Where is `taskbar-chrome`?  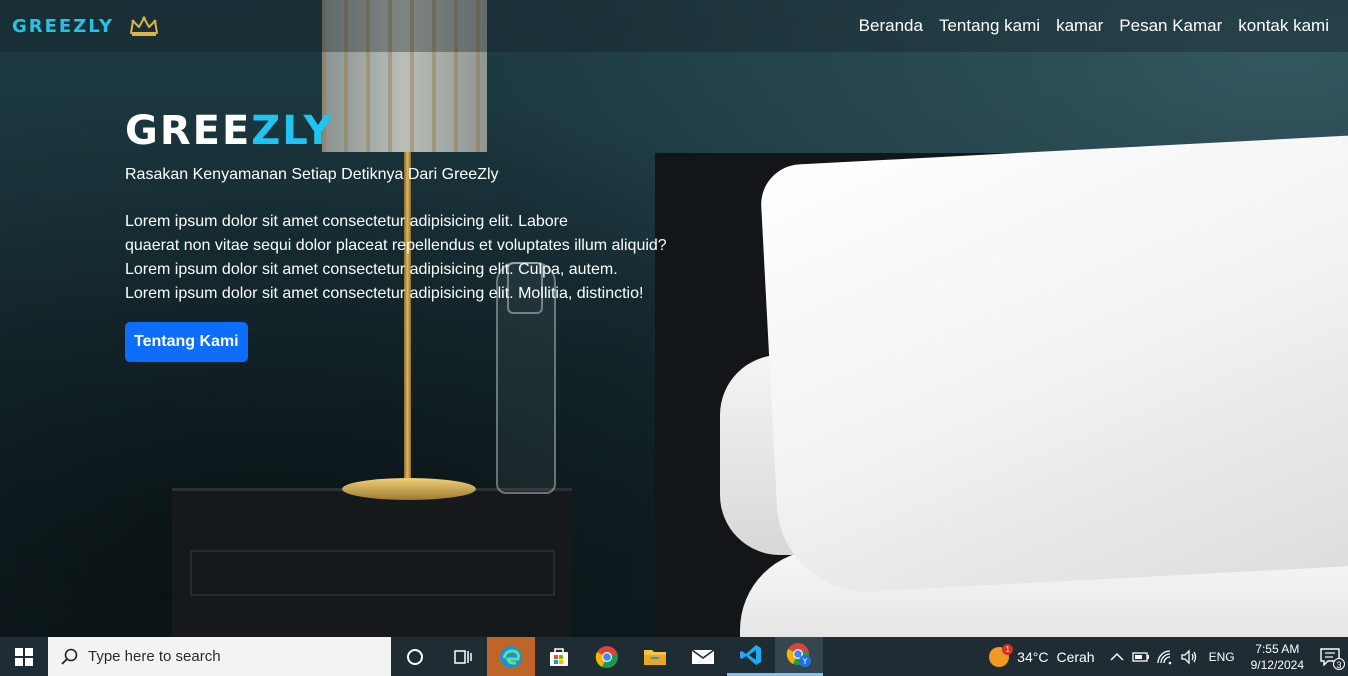 taskbar-chrome is located at coordinates (607, 656).